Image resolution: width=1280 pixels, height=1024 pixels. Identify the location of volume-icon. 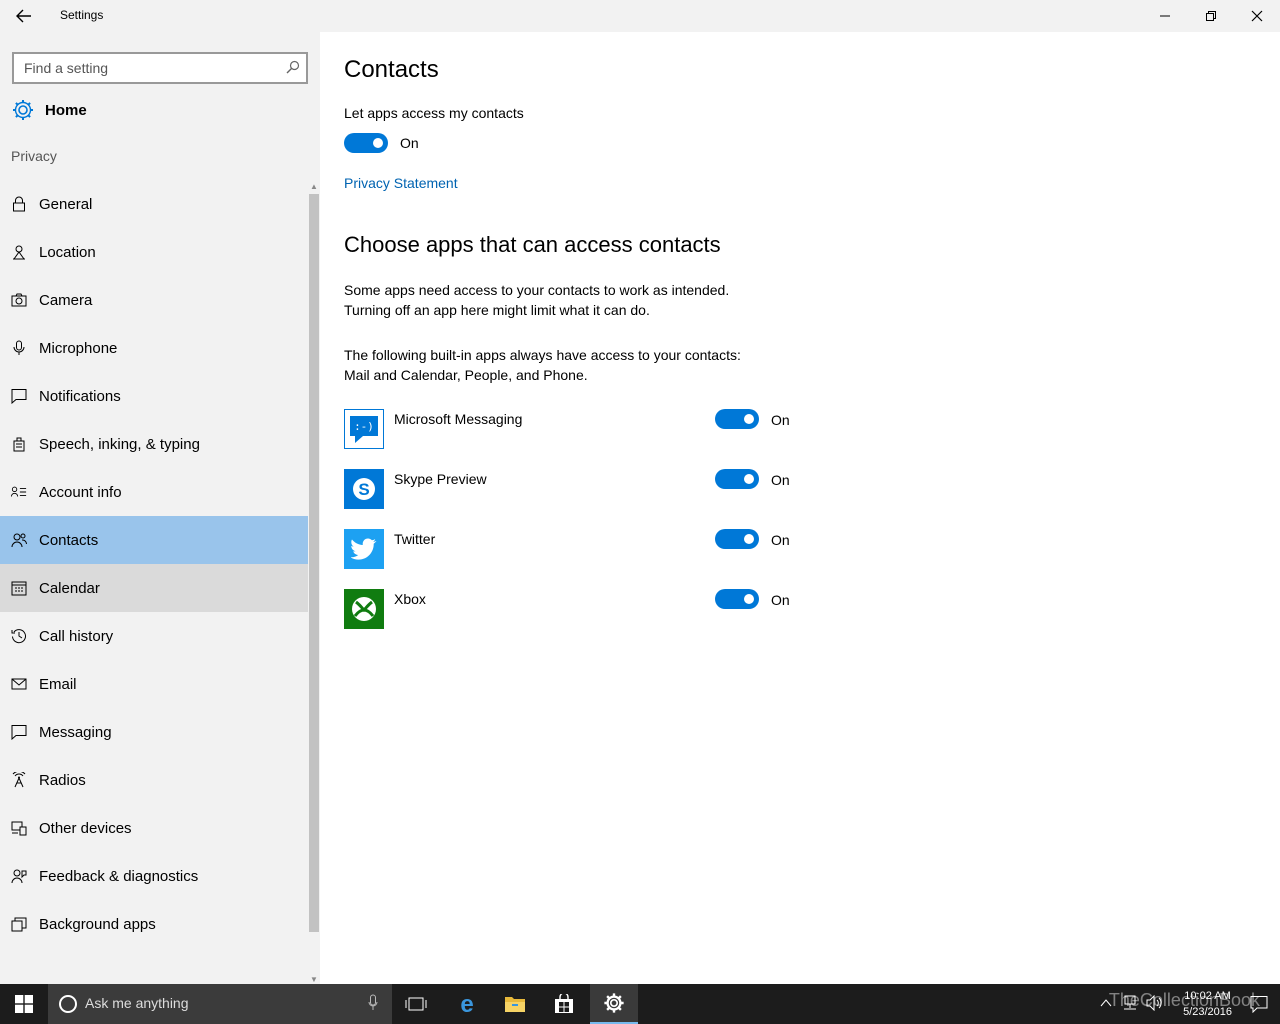
(1155, 1003).